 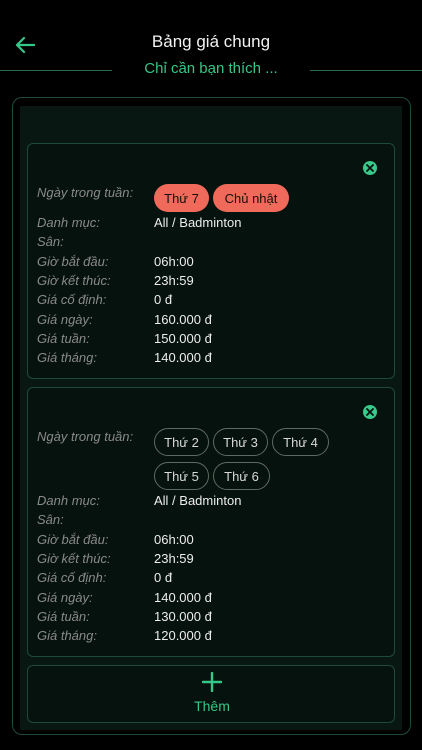 What do you see at coordinates (211, 694) in the screenshot?
I see `add-price-button: Thêm` at bounding box center [211, 694].